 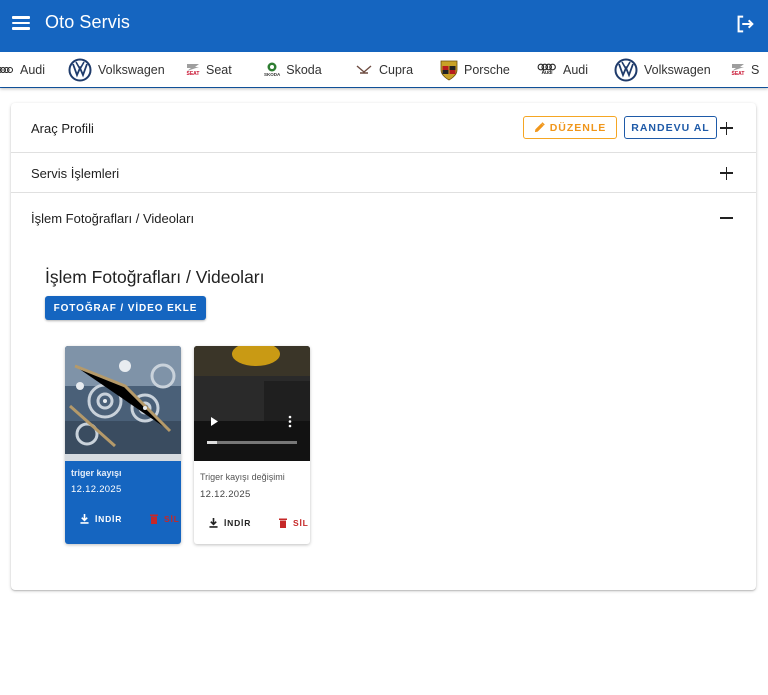 What do you see at coordinates (383, 128) in the screenshot?
I see `profile-header: Araç Profili DÜZENLE RANDEVU AL` at bounding box center [383, 128].